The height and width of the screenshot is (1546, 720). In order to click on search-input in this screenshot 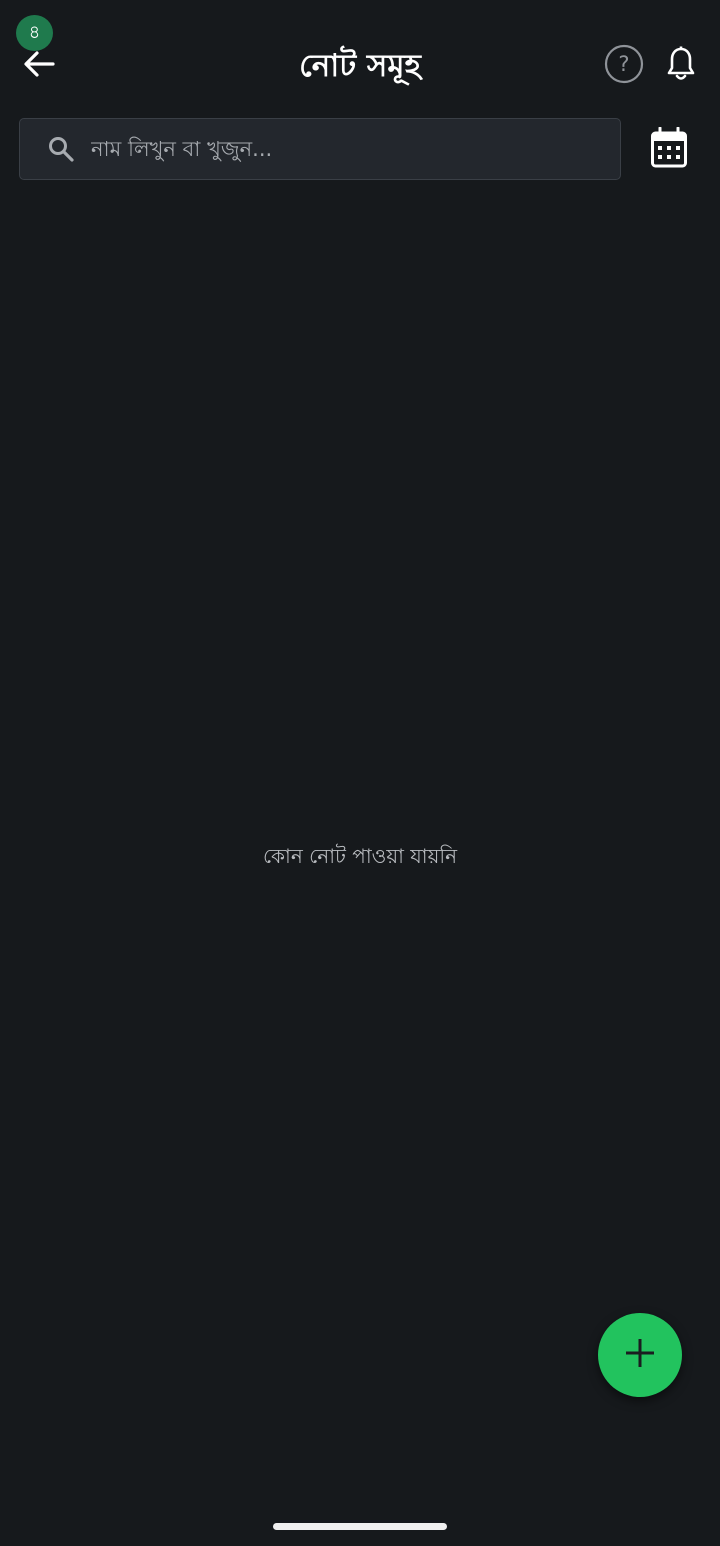, I will do `click(347, 149)`.